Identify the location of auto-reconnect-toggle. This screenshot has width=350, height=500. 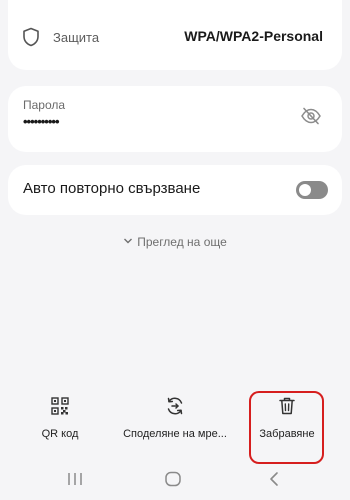
(312, 190).